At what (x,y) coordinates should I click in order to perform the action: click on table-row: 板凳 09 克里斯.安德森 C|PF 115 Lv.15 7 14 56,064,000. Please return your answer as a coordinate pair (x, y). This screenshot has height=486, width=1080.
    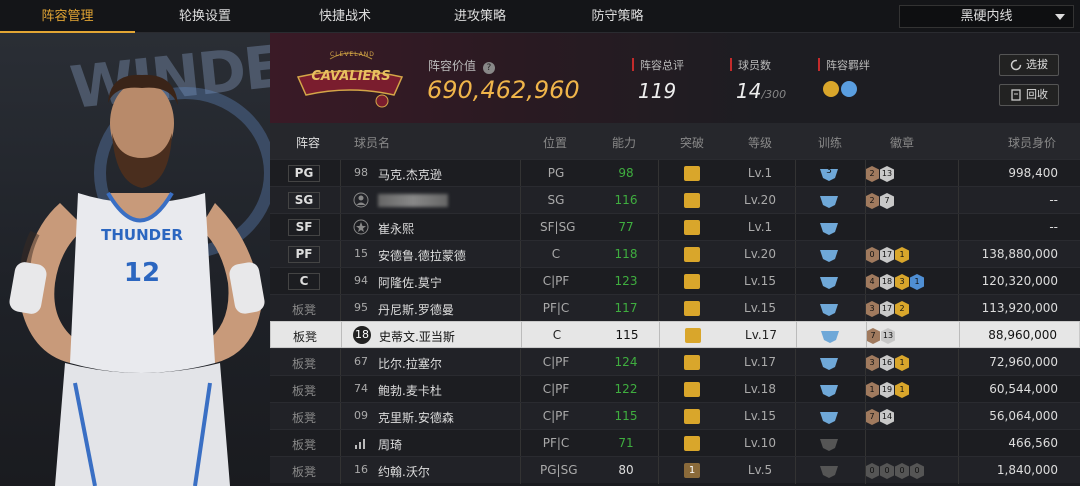
    Looking at the image, I should click on (675, 416).